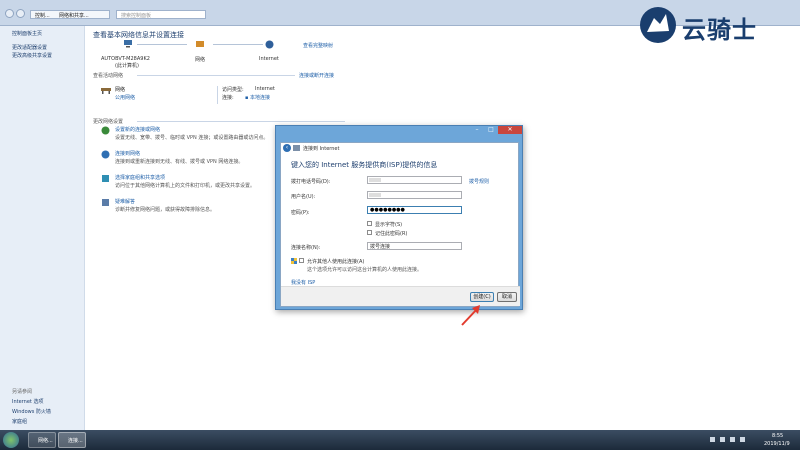  I want to click on remember-password-label: 记住此密码(R), so click(391, 234).